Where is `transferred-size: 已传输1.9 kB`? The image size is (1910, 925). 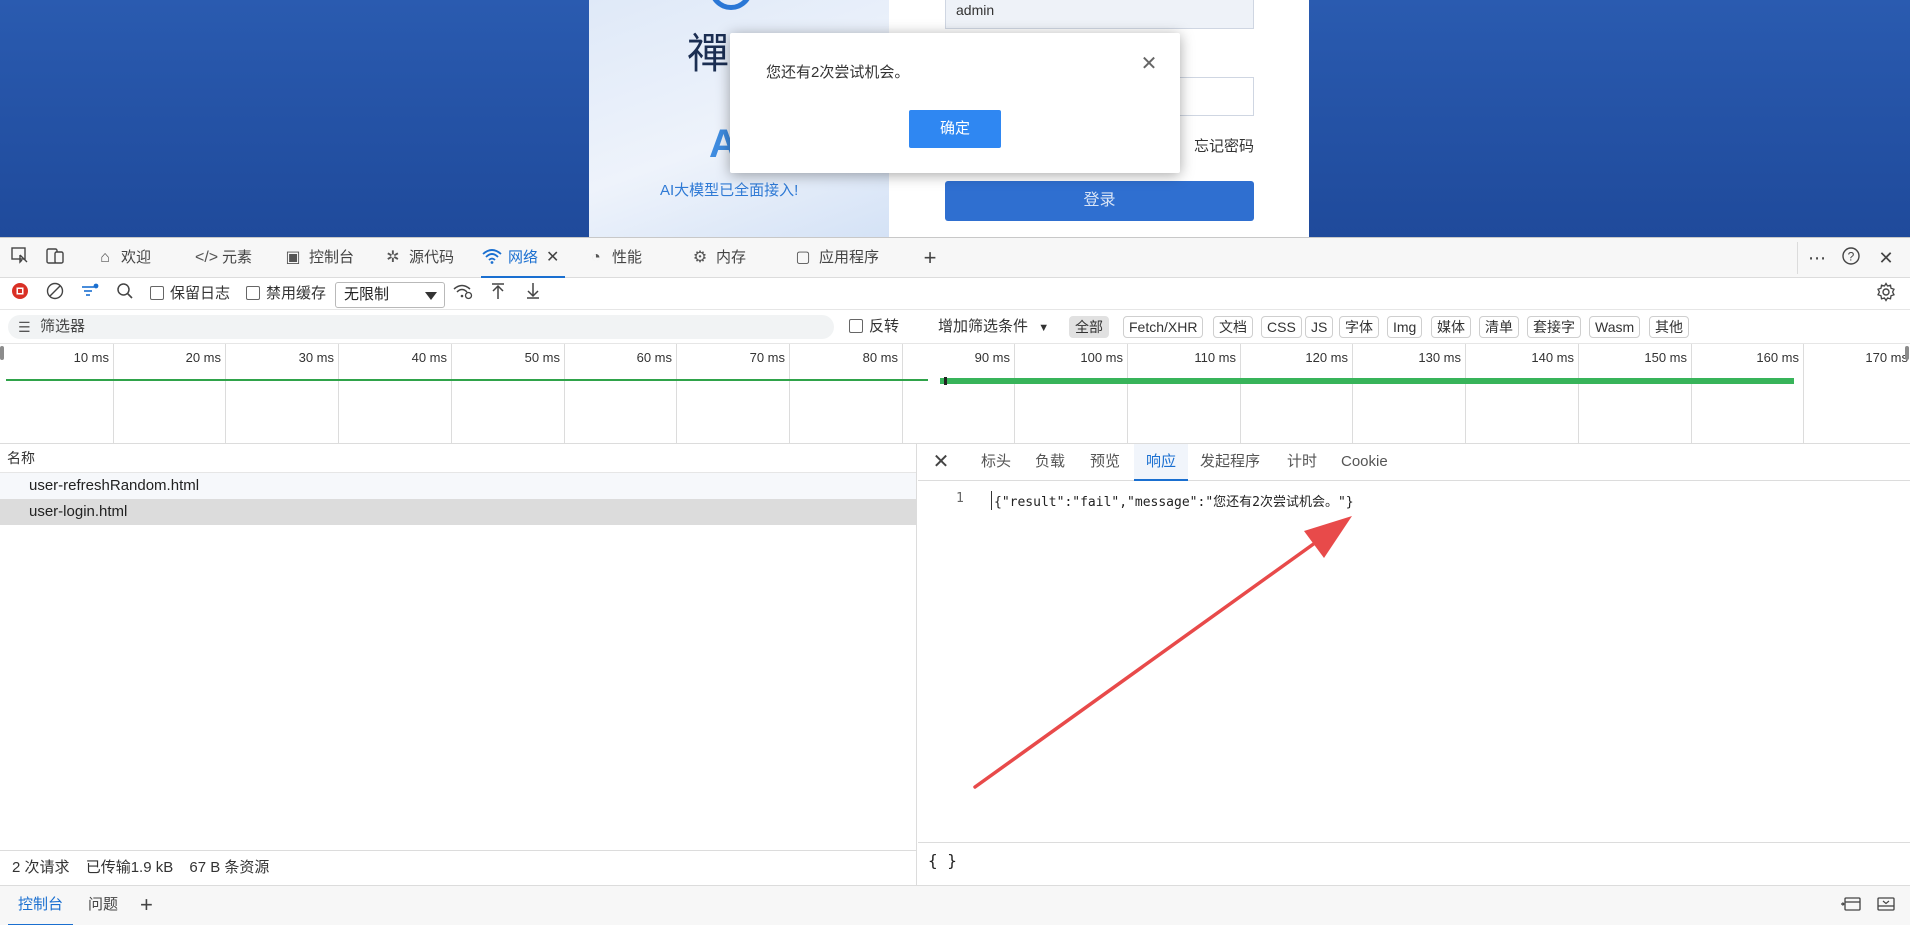 transferred-size: 已传输1.9 kB is located at coordinates (129, 867).